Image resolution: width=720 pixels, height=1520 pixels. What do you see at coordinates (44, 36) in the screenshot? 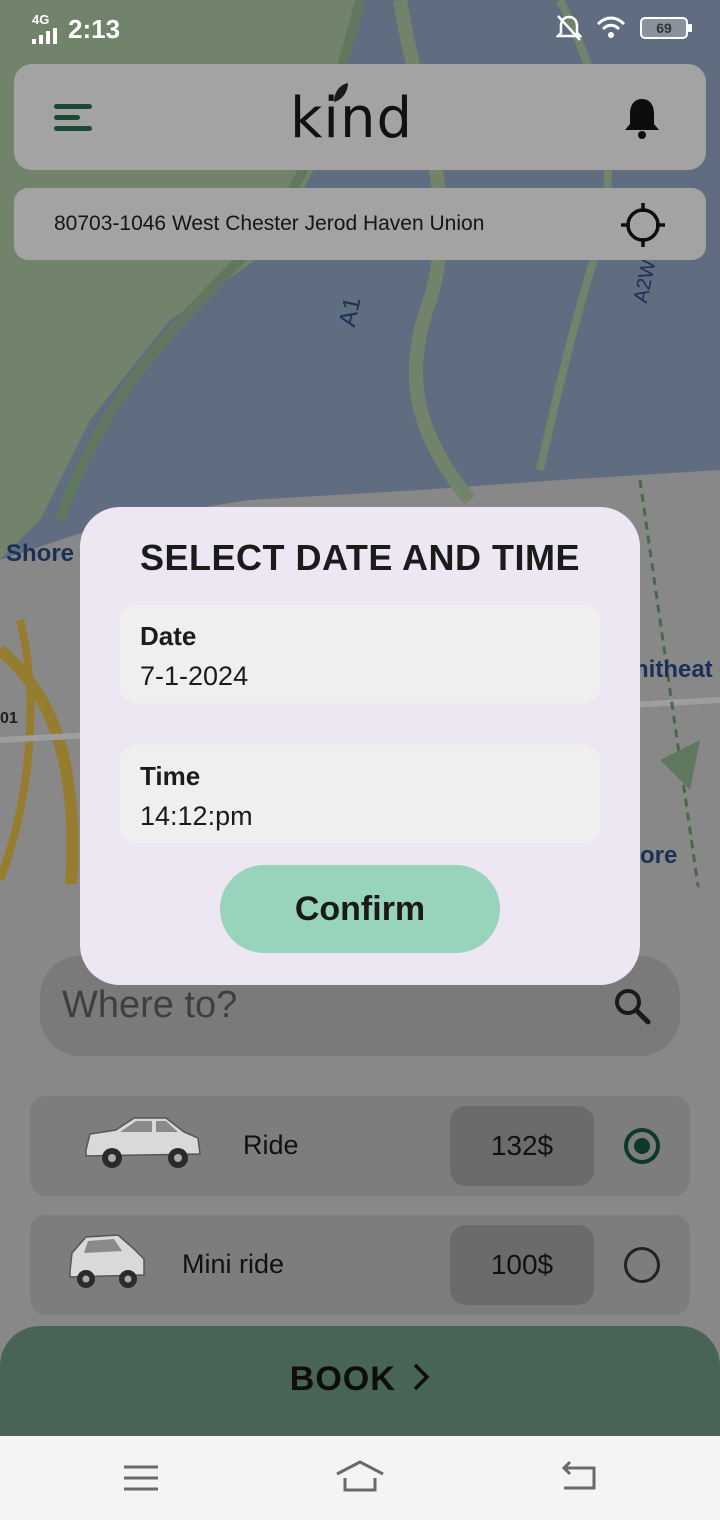
I see `signal-icon` at bounding box center [44, 36].